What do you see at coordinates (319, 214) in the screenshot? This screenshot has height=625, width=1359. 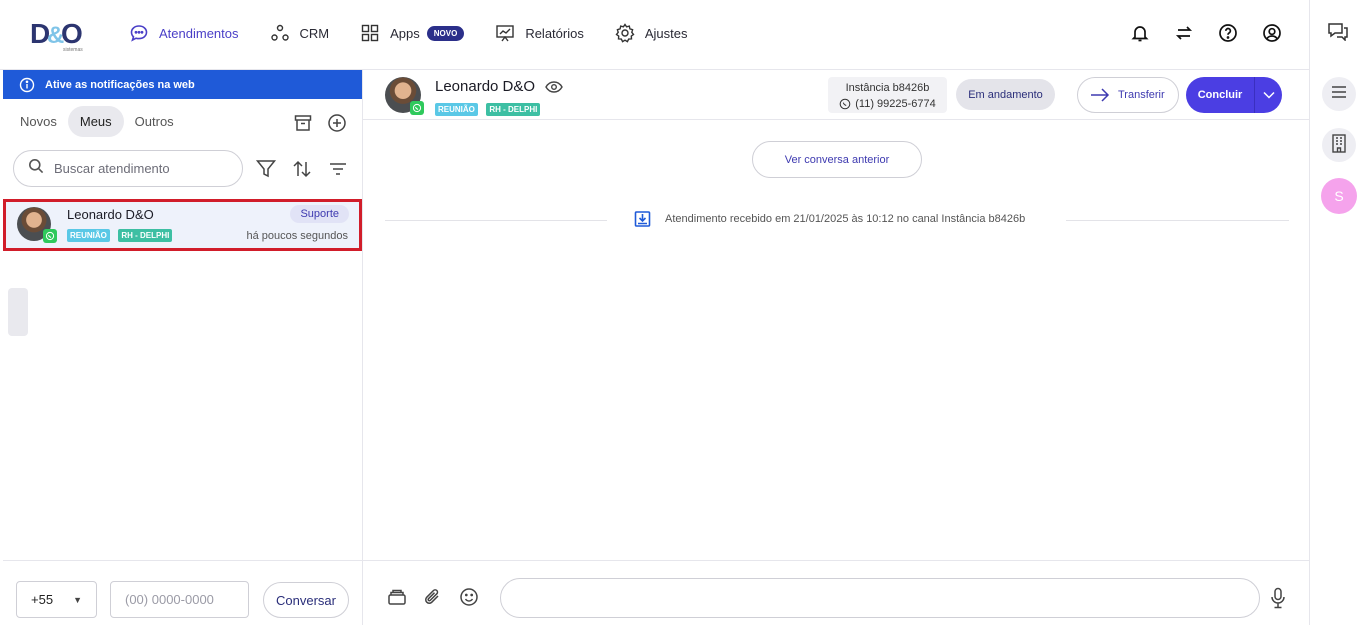 I see `queue-badge: Suporte` at bounding box center [319, 214].